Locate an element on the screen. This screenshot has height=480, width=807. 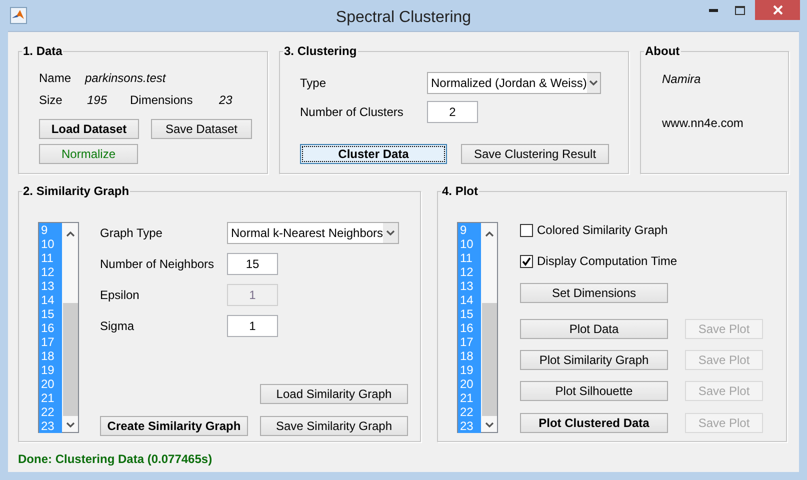
checkbox: Colored Similarity Graph is located at coordinates (641, 230).